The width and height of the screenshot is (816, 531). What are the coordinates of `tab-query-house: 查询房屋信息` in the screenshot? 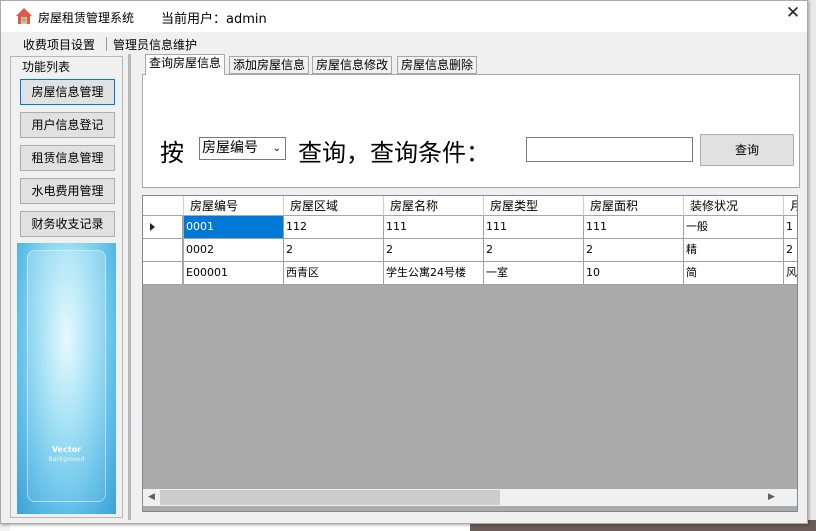 It's located at (185, 64).